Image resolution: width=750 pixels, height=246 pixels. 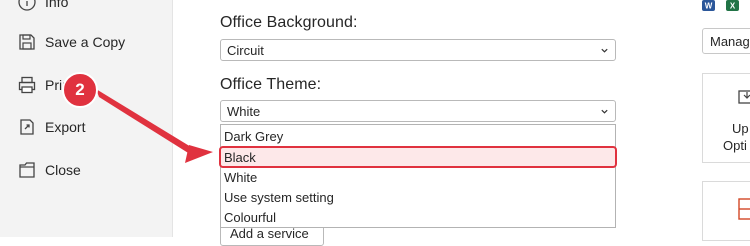 I want to click on excel-app-icon: X, so click(x=732, y=5).